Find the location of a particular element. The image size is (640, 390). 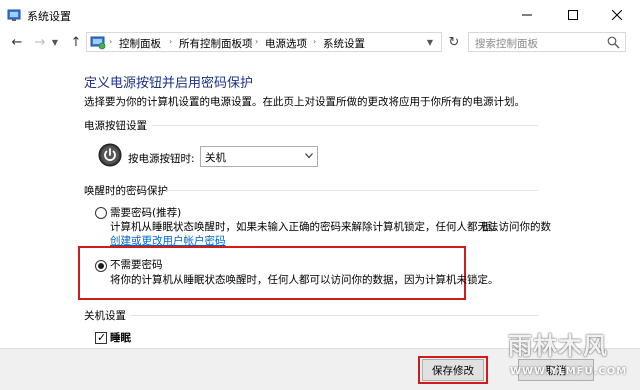

checkbox-sleep: ✓ is located at coordinates (101, 338).